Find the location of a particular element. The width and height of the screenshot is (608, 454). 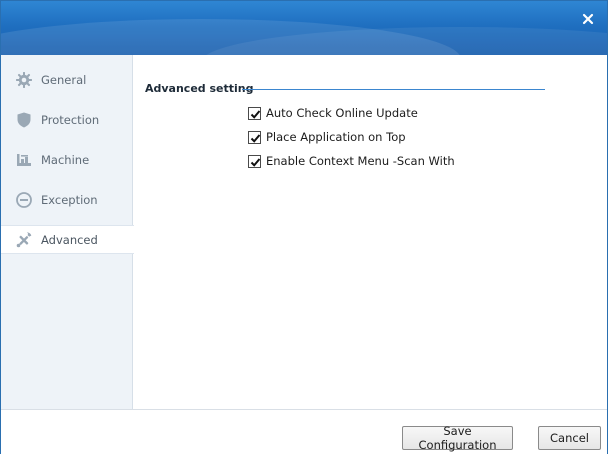

title-bar is located at coordinates (304, 28).